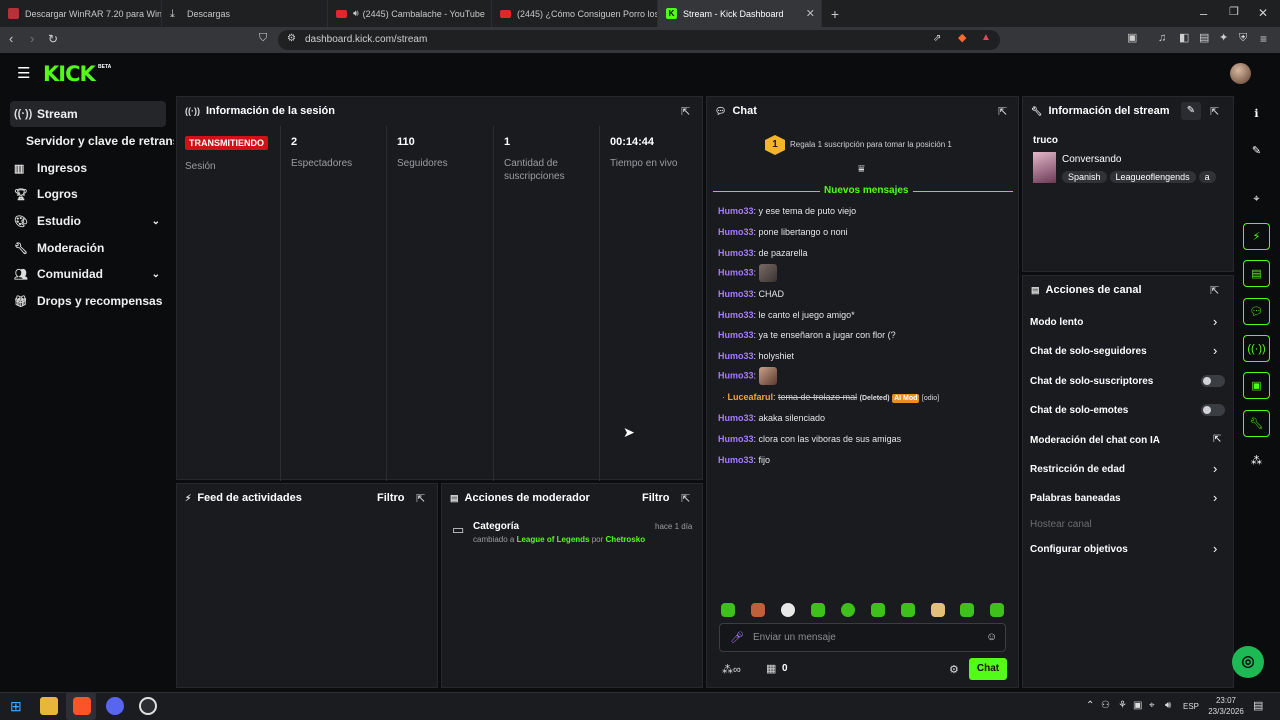  I want to click on app-icon, so click(148, 706).